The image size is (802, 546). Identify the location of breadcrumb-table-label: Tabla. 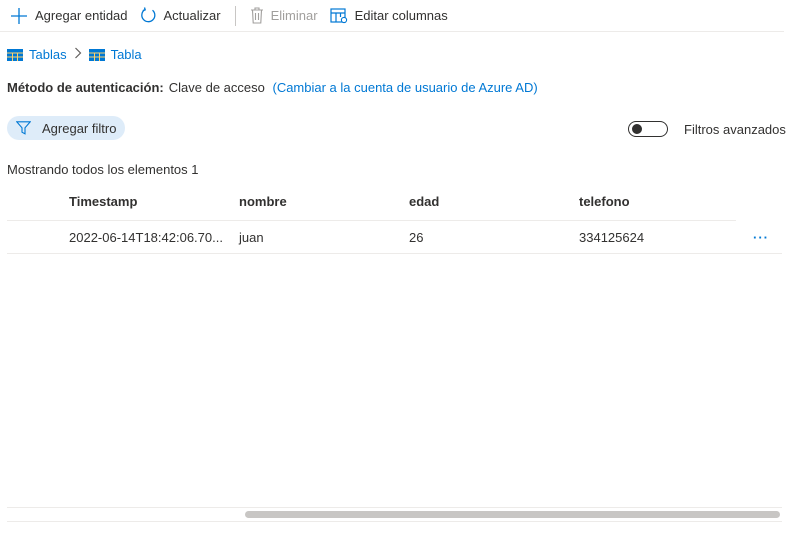
(126, 54).